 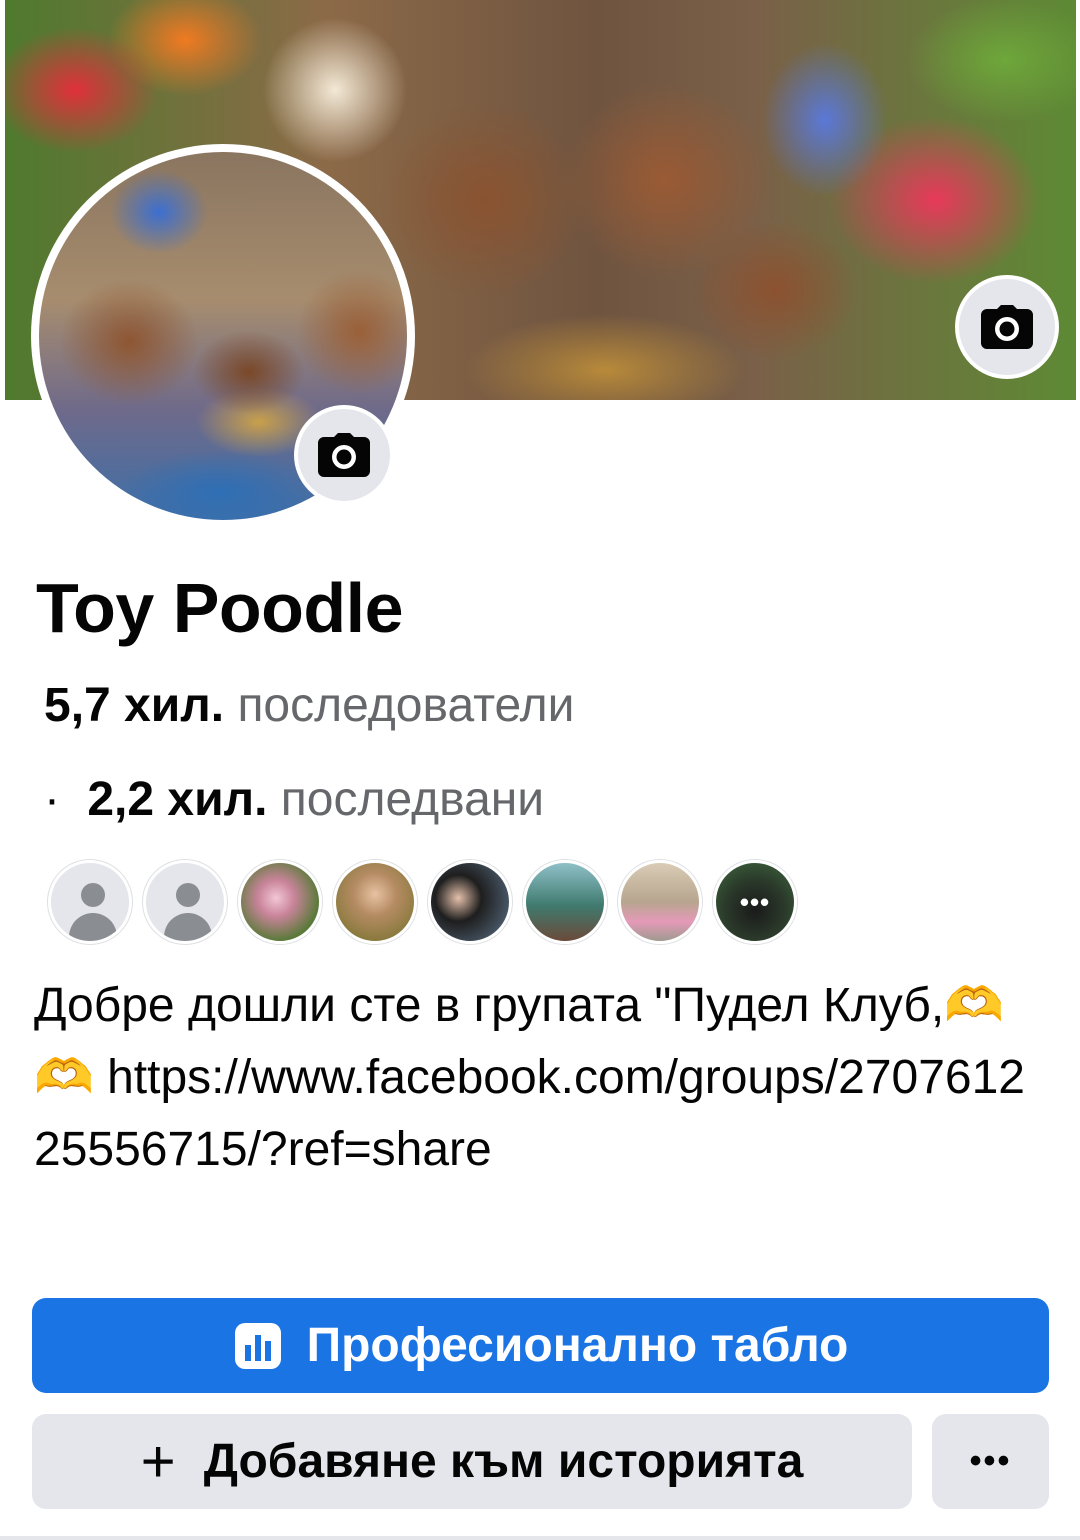 I want to click on edit-cover-photo-button, so click(x=1007, y=327).